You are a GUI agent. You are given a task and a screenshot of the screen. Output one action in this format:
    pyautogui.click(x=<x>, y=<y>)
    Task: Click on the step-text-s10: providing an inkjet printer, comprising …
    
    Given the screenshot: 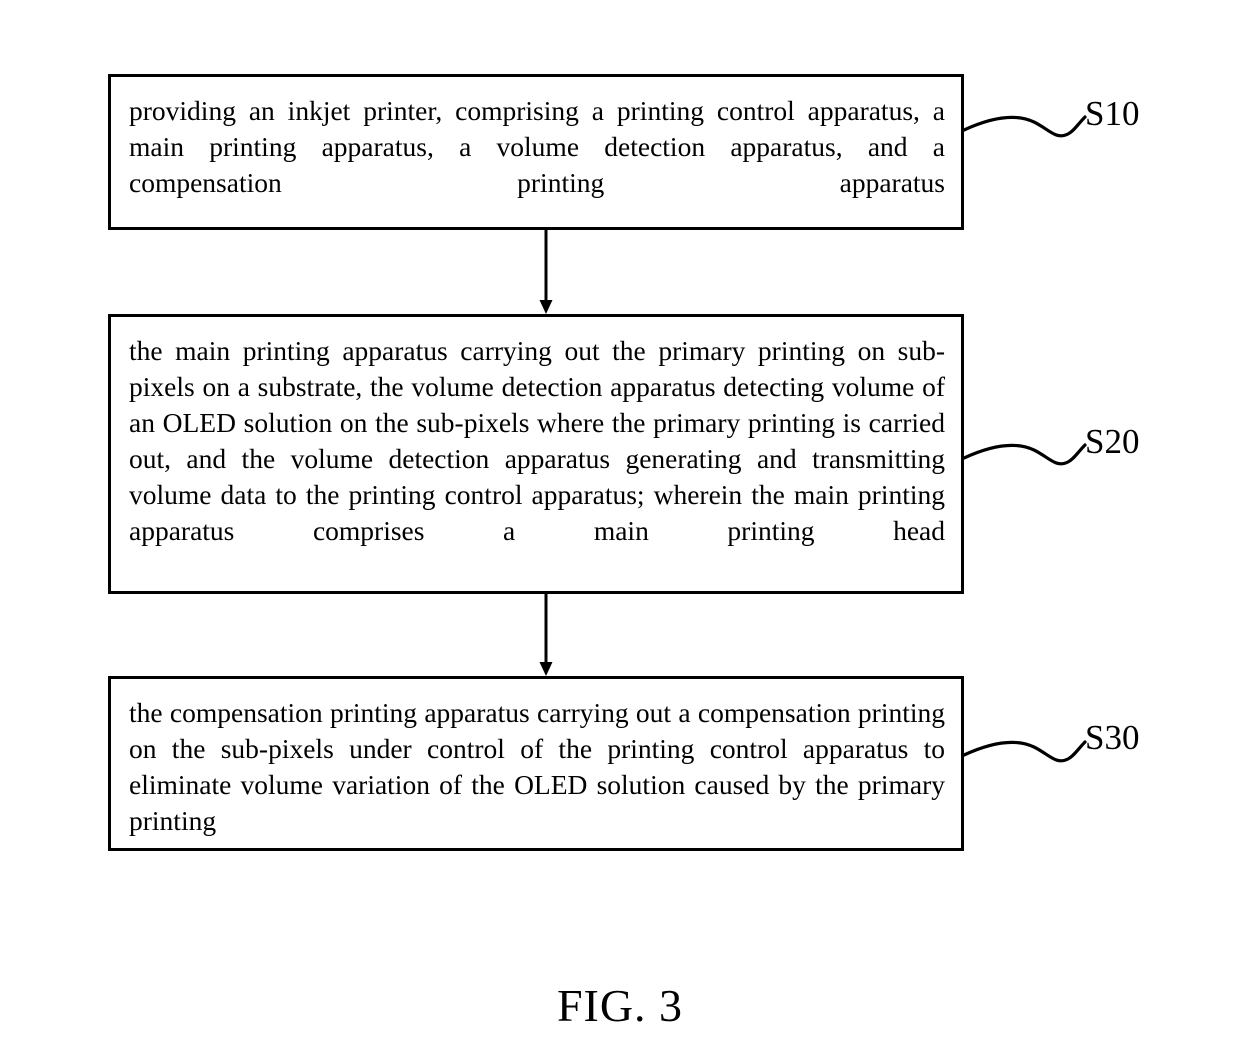 What is the action you would take?
    pyautogui.click(x=537, y=146)
    